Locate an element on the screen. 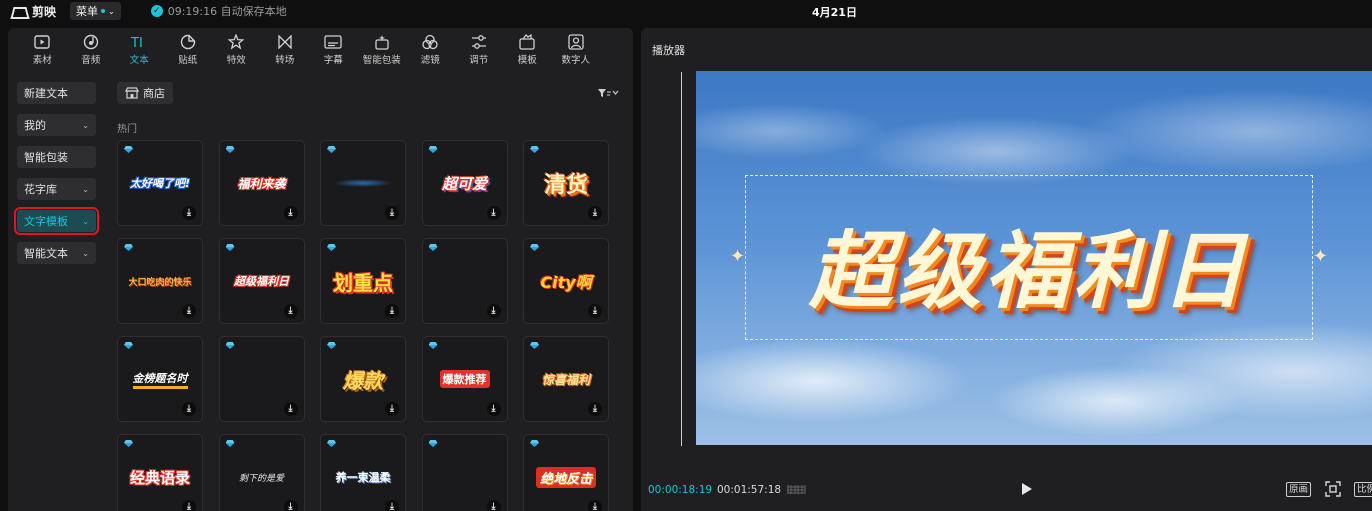 The width and height of the screenshot is (1372, 511). overlay-title-text: 超级福利日 is located at coordinates (1029, 264).